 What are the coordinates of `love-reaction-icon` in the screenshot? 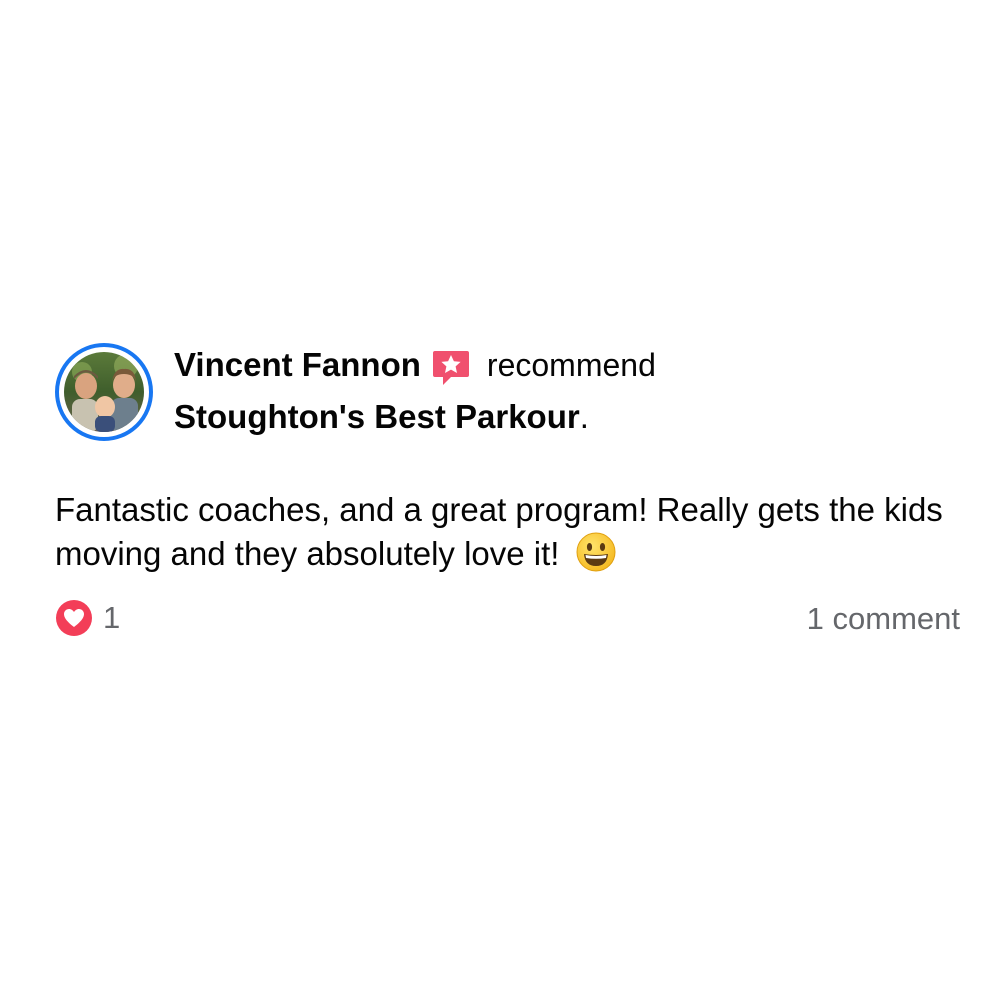 It's located at (74, 618).